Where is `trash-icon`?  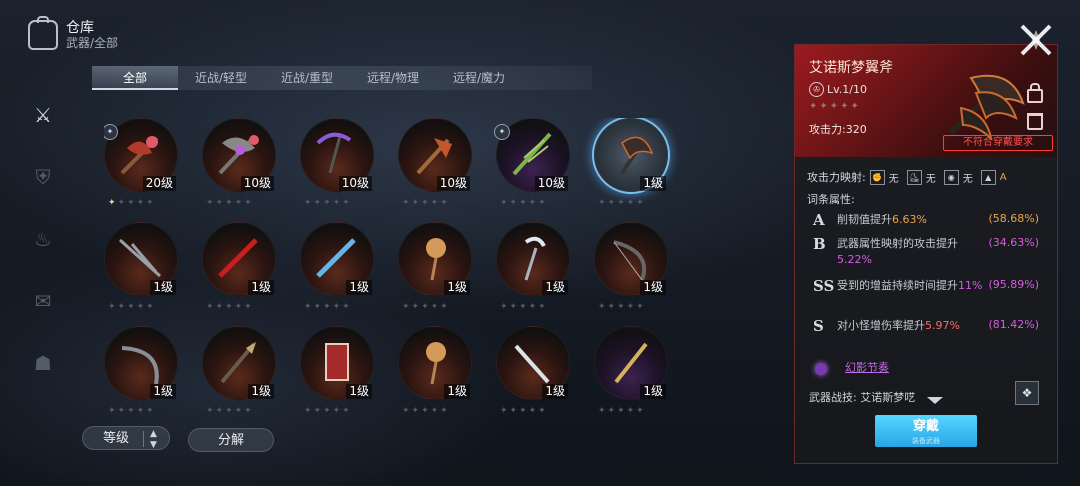 trash-icon is located at coordinates (1035, 121).